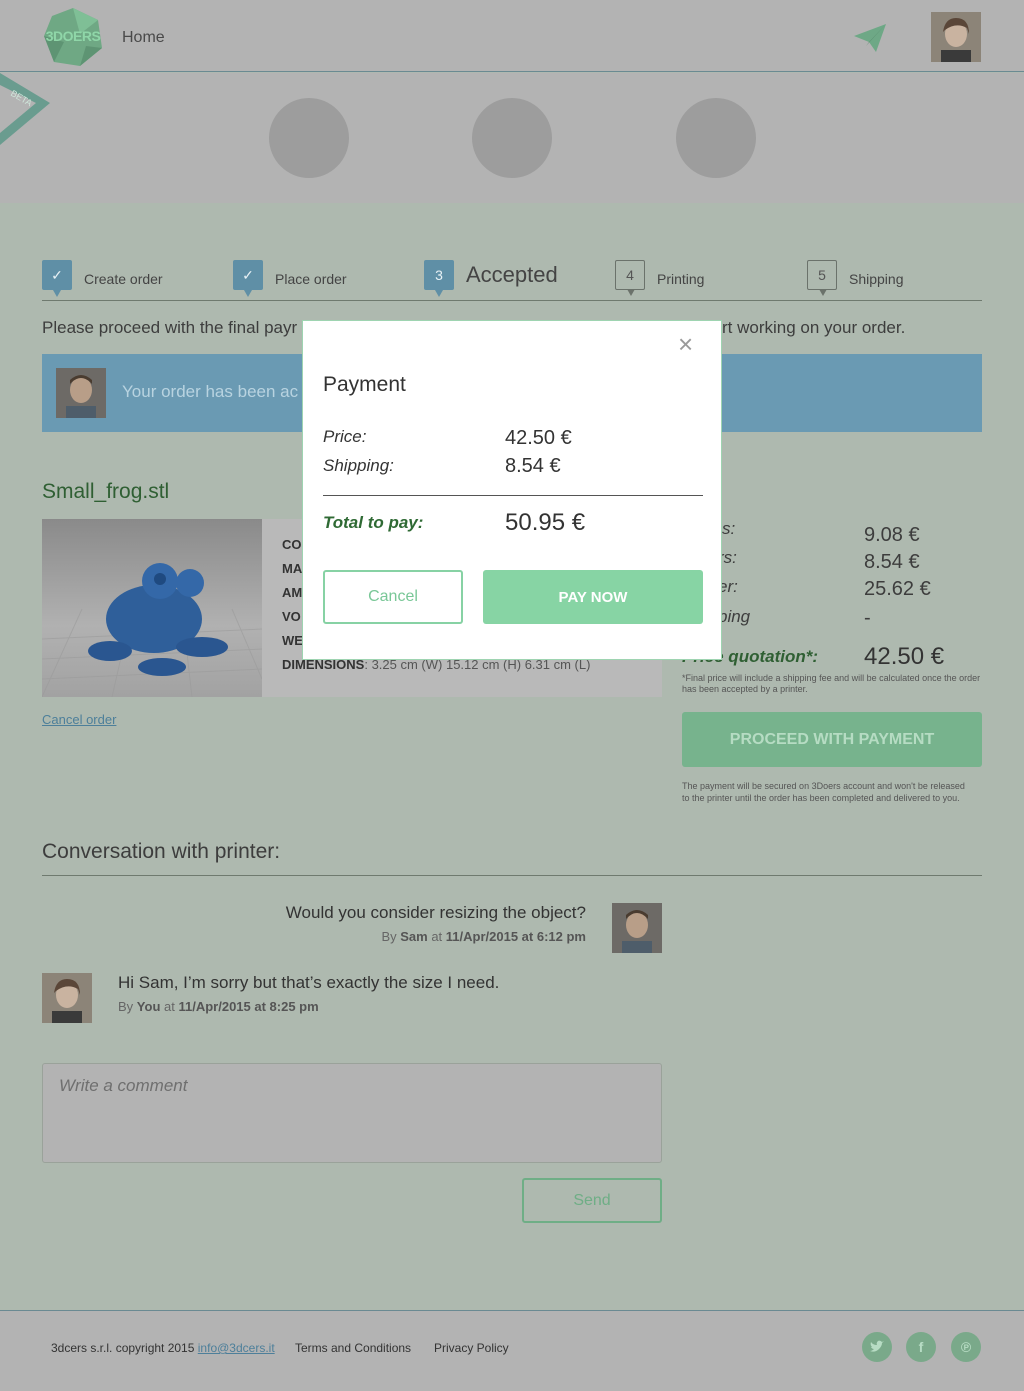 The width and height of the screenshot is (1024, 1391). What do you see at coordinates (897, 589) in the screenshot?
I see `price-row-value: 25.62 €` at bounding box center [897, 589].